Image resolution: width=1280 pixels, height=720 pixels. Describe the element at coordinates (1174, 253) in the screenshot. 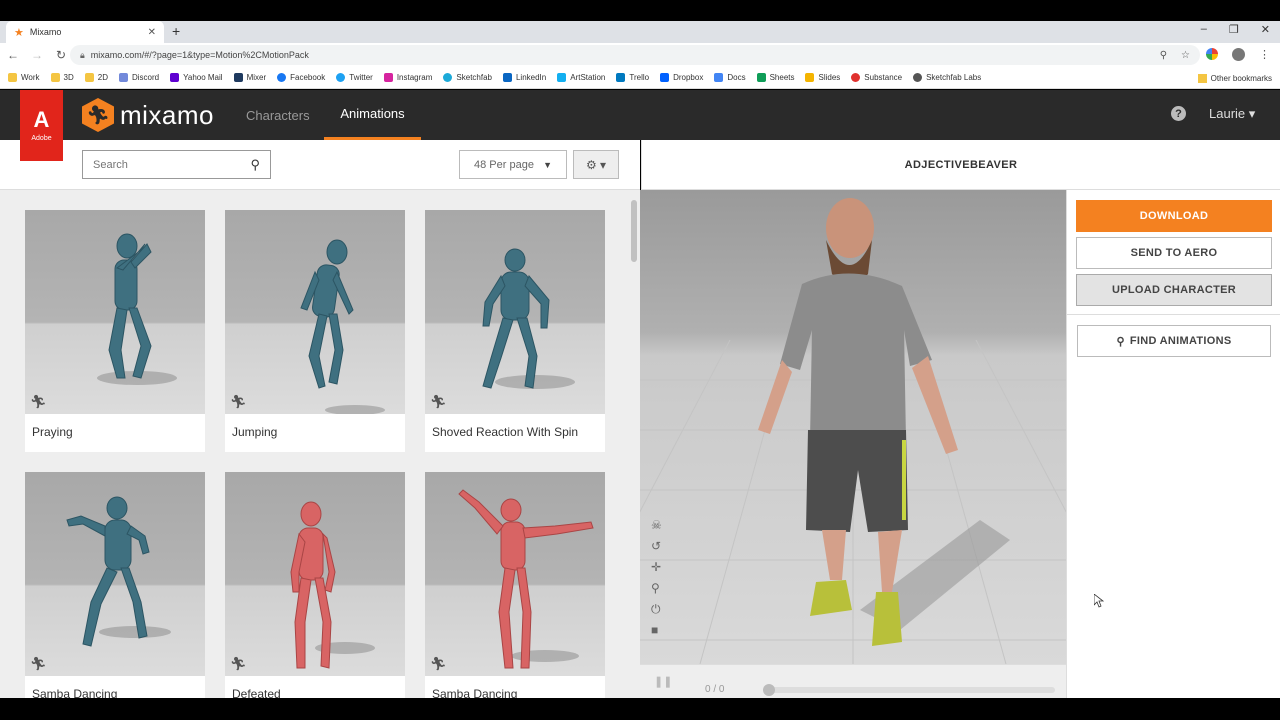

I see `send-to-aero-button: SEND TO AERO` at that location.